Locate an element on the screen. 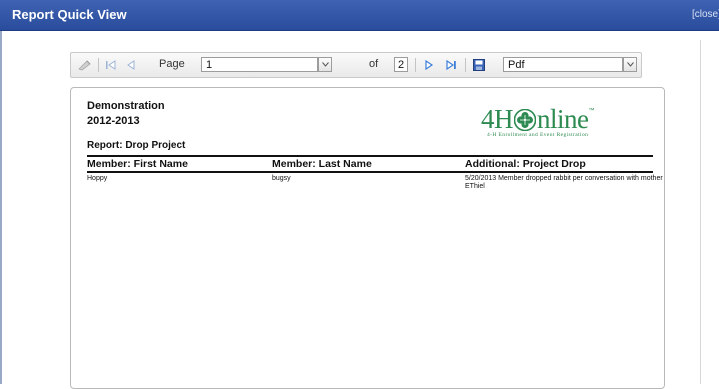 This screenshot has width=719, height=389. previous-page-icon is located at coordinates (131, 65).